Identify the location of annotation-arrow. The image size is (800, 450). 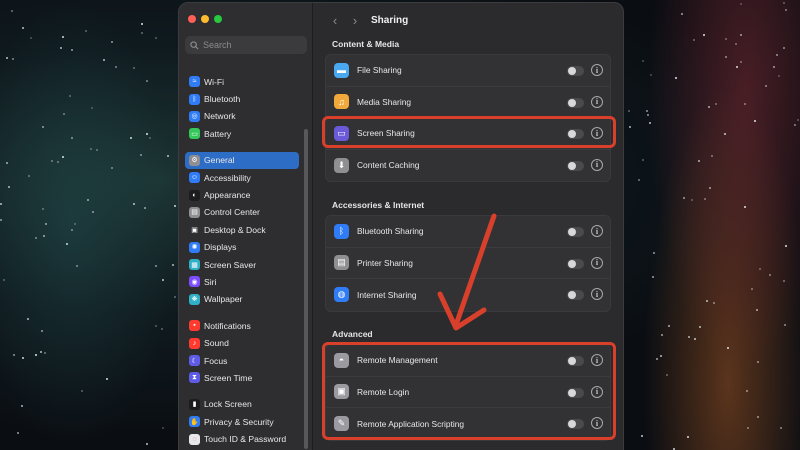
(467, 272).